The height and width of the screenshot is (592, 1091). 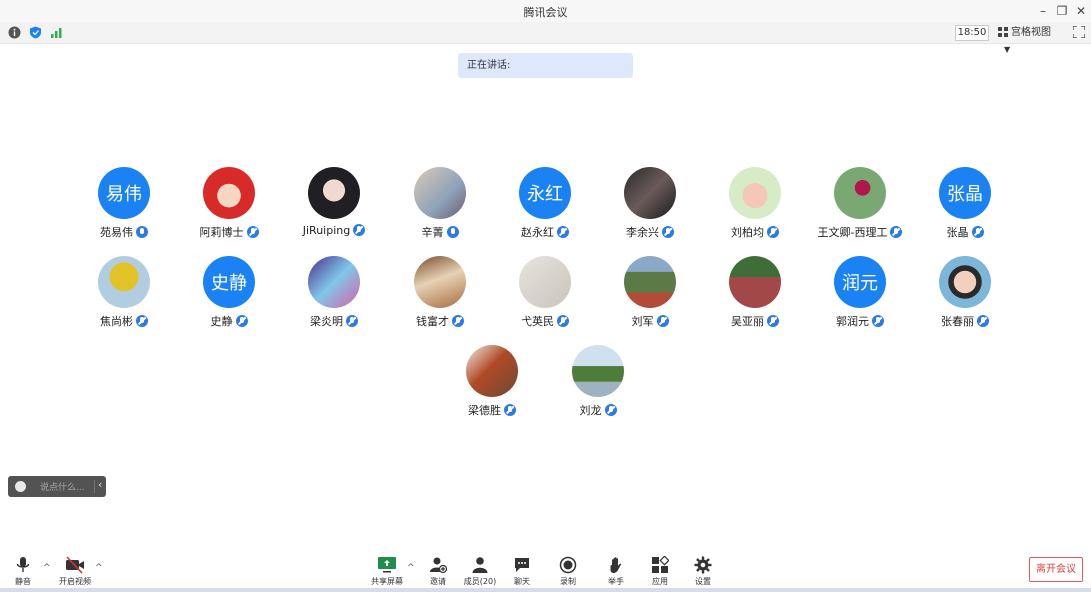 I want to click on participant-name: 焦尚彬, so click(x=124, y=321).